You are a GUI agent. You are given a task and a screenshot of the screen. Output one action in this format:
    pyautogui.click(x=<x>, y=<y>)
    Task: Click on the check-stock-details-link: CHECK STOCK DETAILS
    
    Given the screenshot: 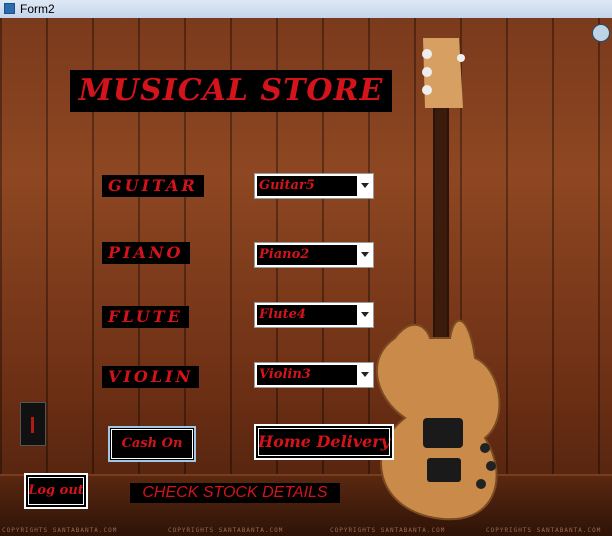 What is the action you would take?
    pyautogui.click(x=235, y=493)
    